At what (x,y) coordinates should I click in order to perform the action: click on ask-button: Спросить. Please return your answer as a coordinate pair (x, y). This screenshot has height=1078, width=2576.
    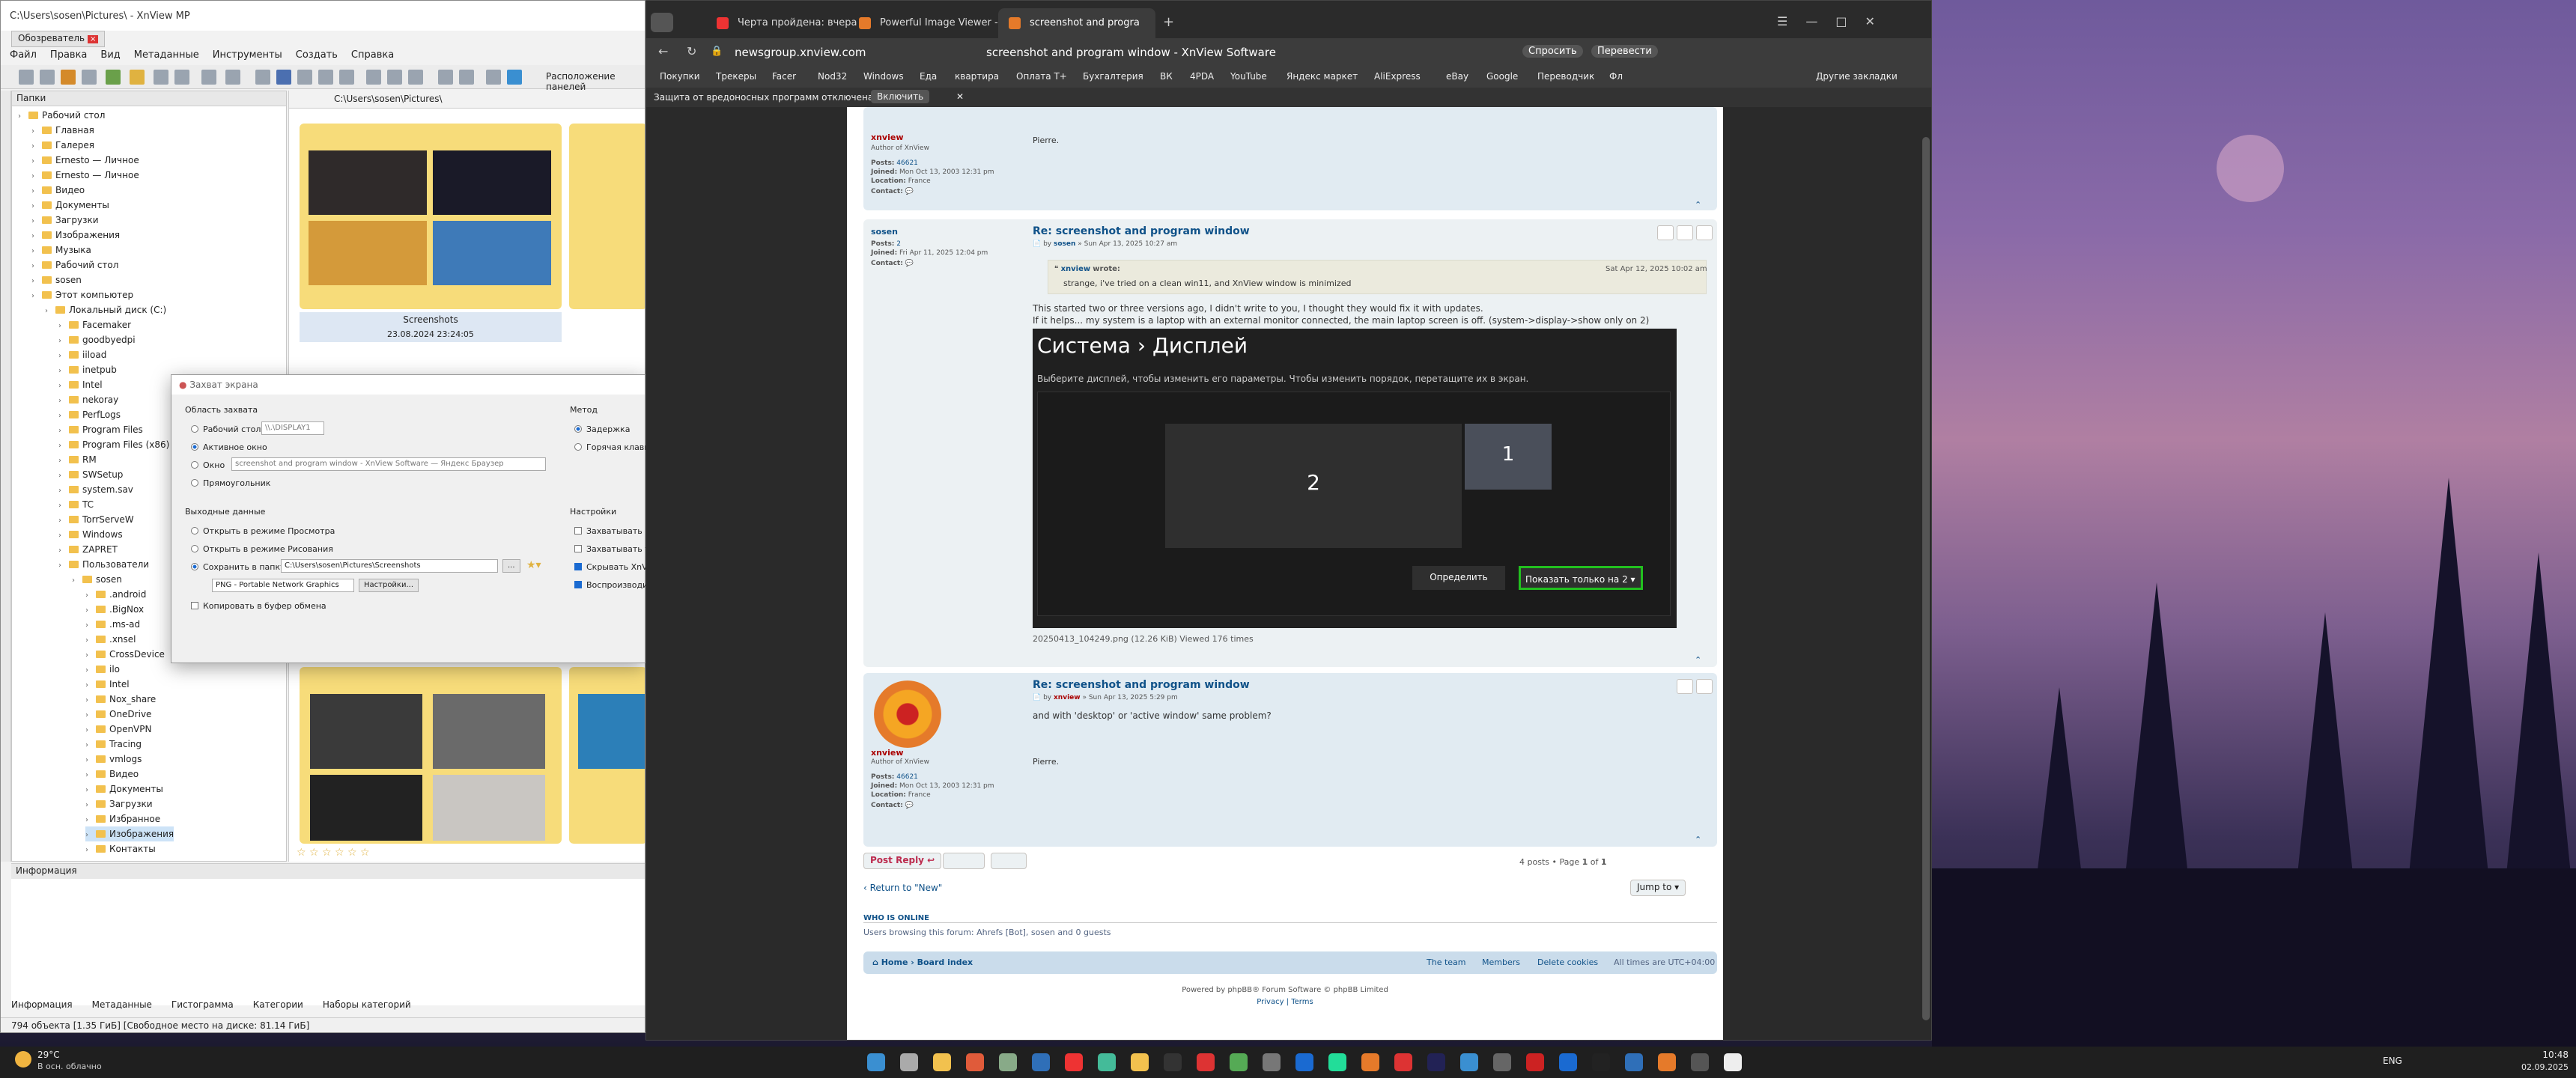
    Looking at the image, I should click on (1552, 51).